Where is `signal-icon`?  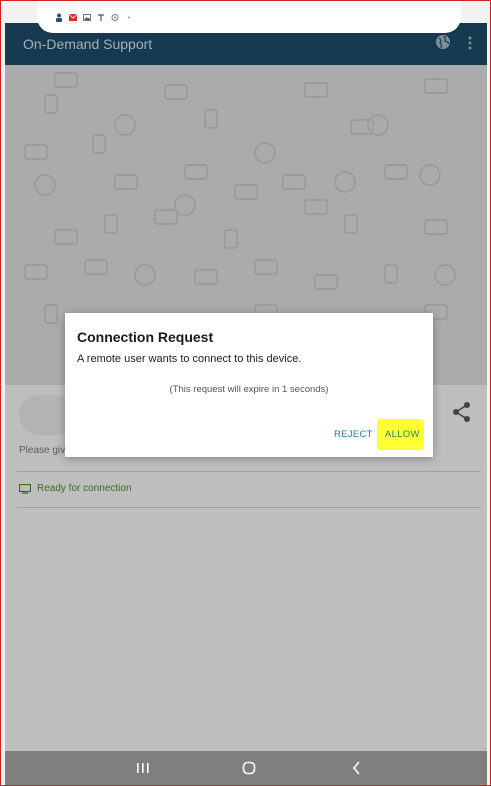
signal-icon is located at coordinates (101, 17).